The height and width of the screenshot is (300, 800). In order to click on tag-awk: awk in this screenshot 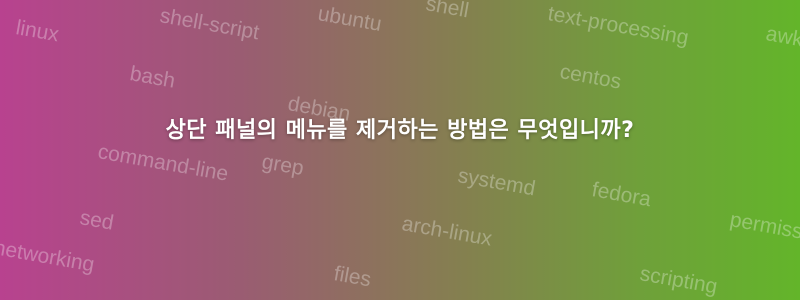, I will do `click(782, 37)`.